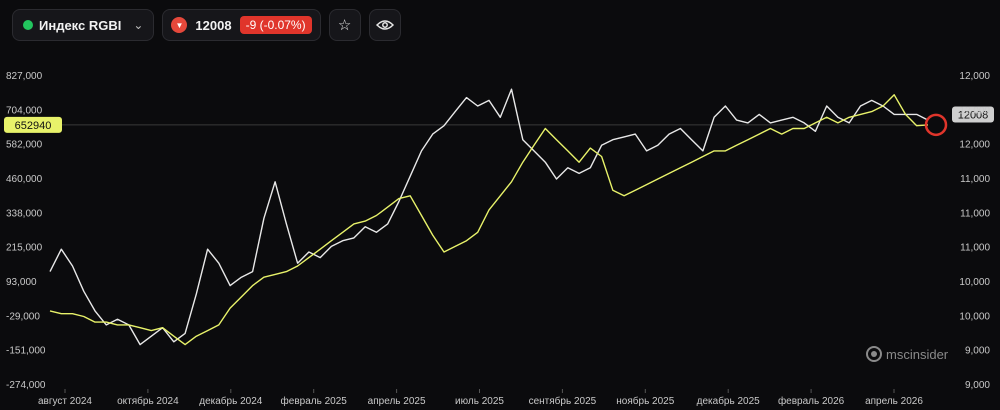  I want to click on left-axis-tick: 827,000, so click(24, 76).